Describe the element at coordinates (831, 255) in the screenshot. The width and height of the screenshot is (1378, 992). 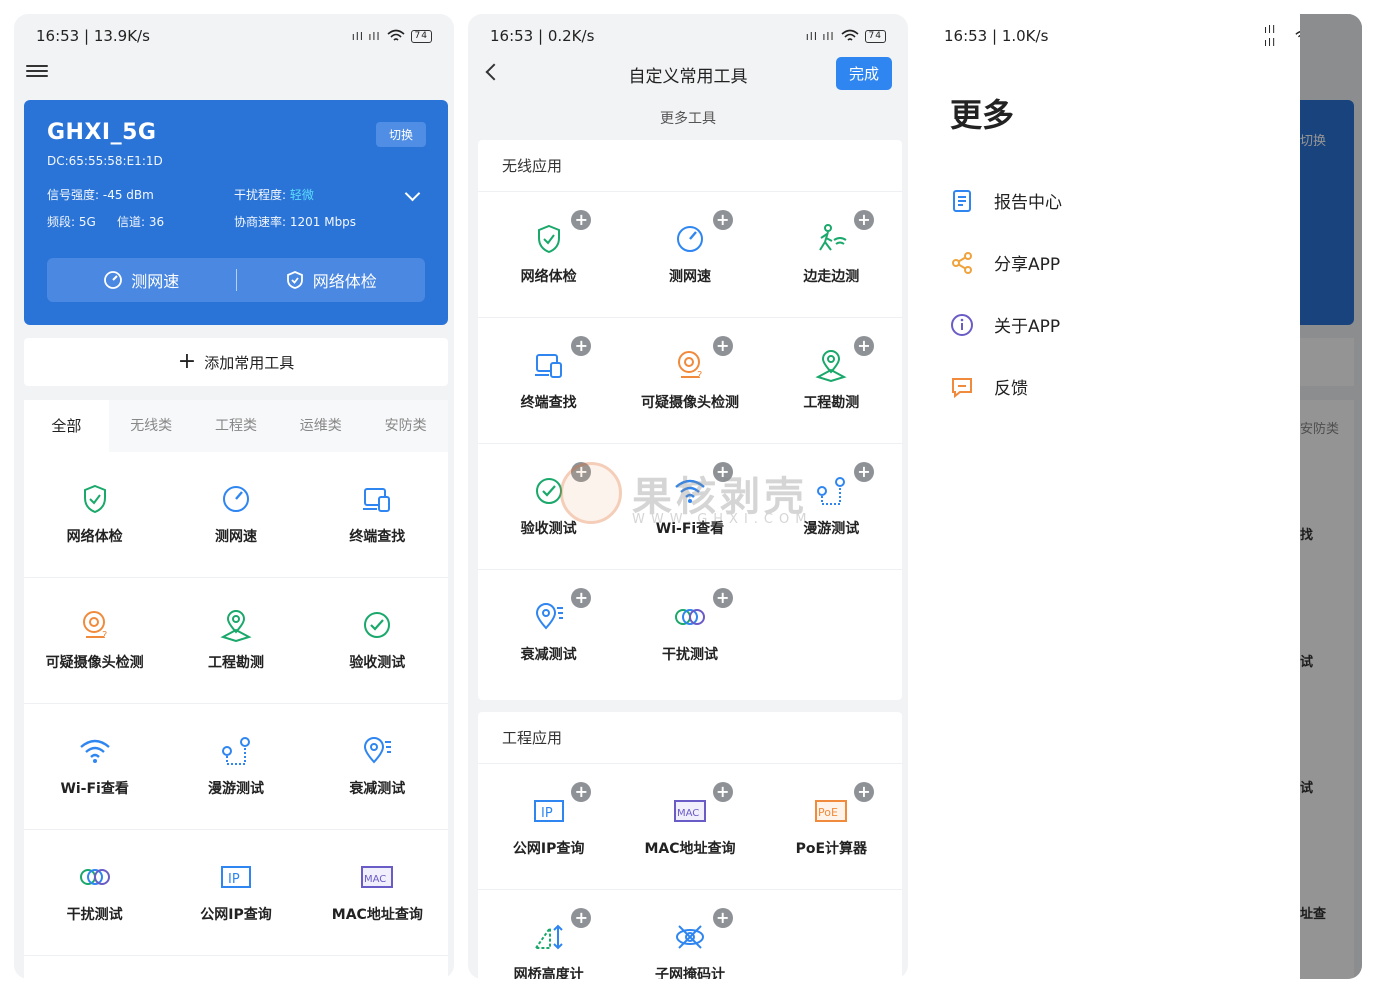
I see `tool-walk-test: + 边走边测` at that location.